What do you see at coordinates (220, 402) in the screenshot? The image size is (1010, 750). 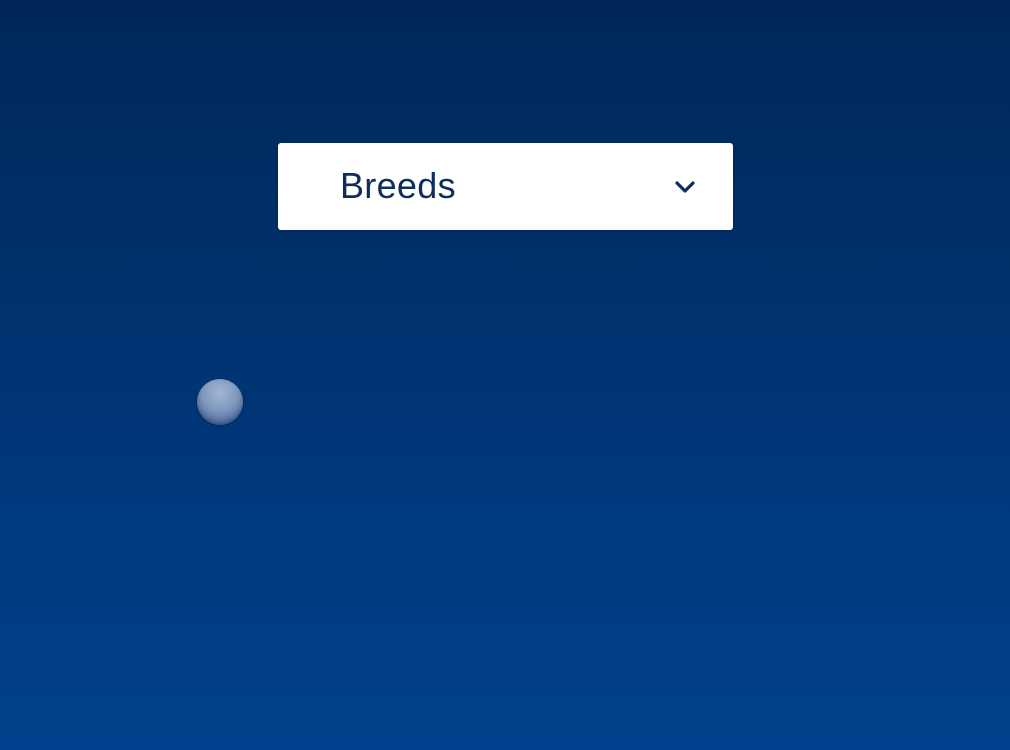 I see `orb-icon` at bounding box center [220, 402].